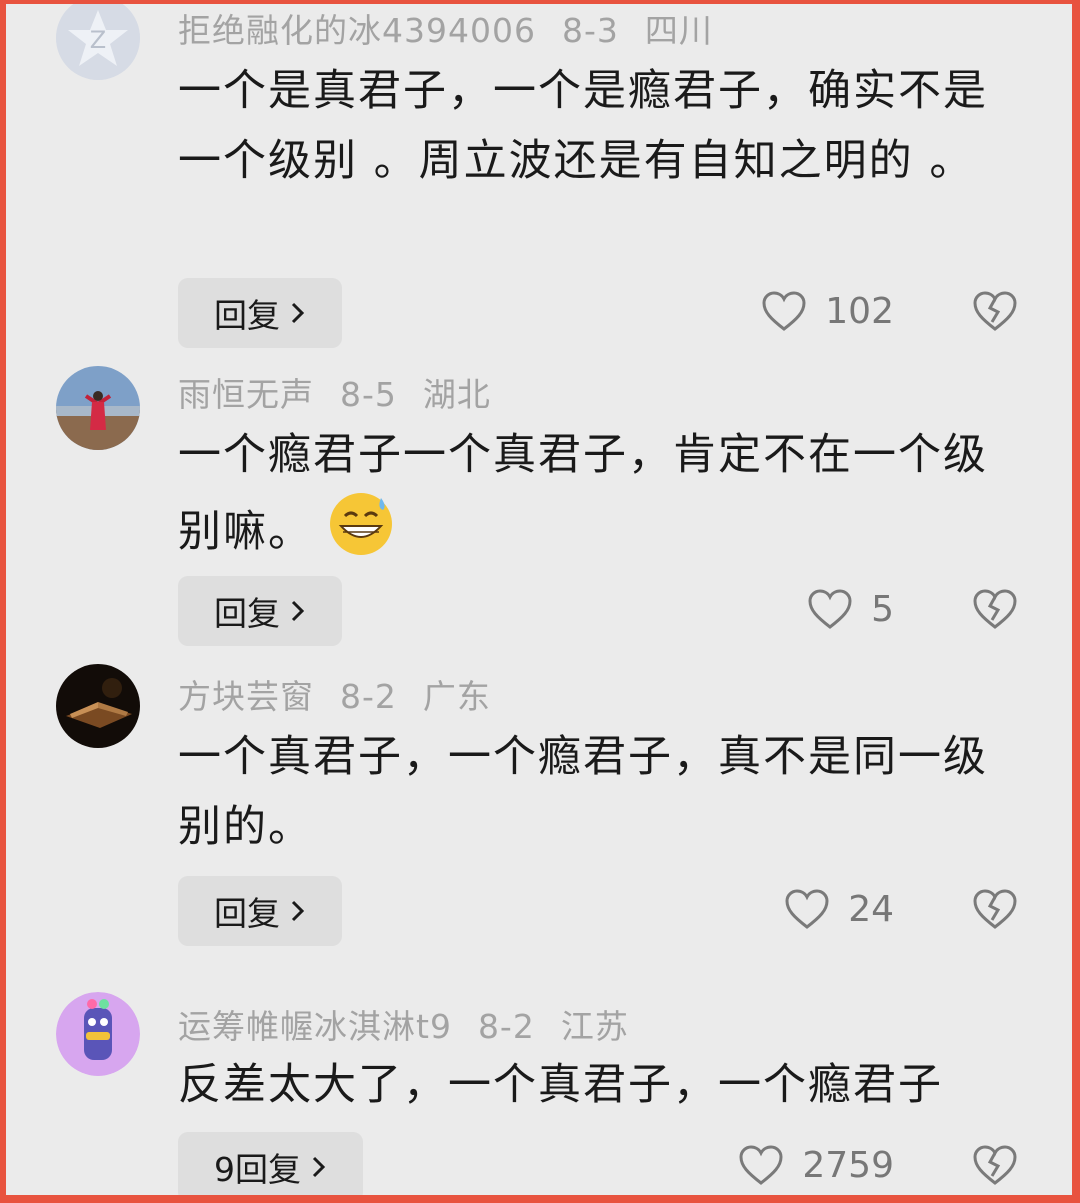 This screenshot has width=1080, height=1203. Describe the element at coordinates (583, 493) in the screenshot. I see `comment-text-body: 一个瘾君子一个真君子，肯定不在一个级别嘛。` at that location.